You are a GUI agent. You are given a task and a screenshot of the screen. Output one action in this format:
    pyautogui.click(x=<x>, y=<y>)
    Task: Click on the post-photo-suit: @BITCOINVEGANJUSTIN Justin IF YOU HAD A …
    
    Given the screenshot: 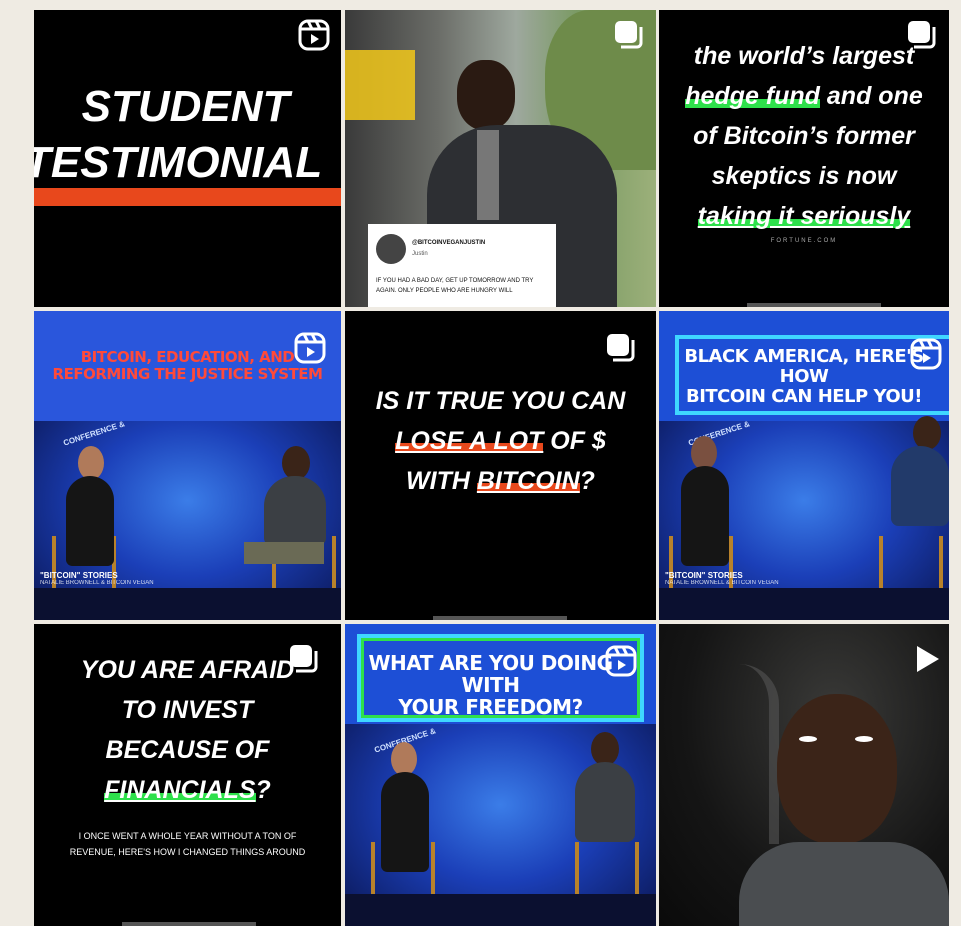 What is the action you would take?
    pyautogui.click(x=500, y=158)
    